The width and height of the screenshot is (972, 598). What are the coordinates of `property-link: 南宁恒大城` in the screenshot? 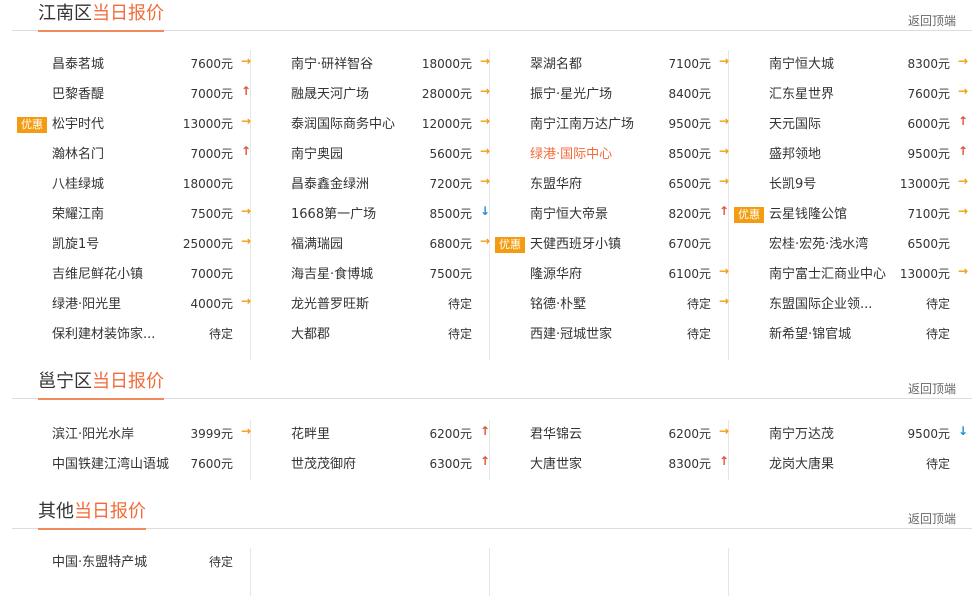 It's located at (801, 65).